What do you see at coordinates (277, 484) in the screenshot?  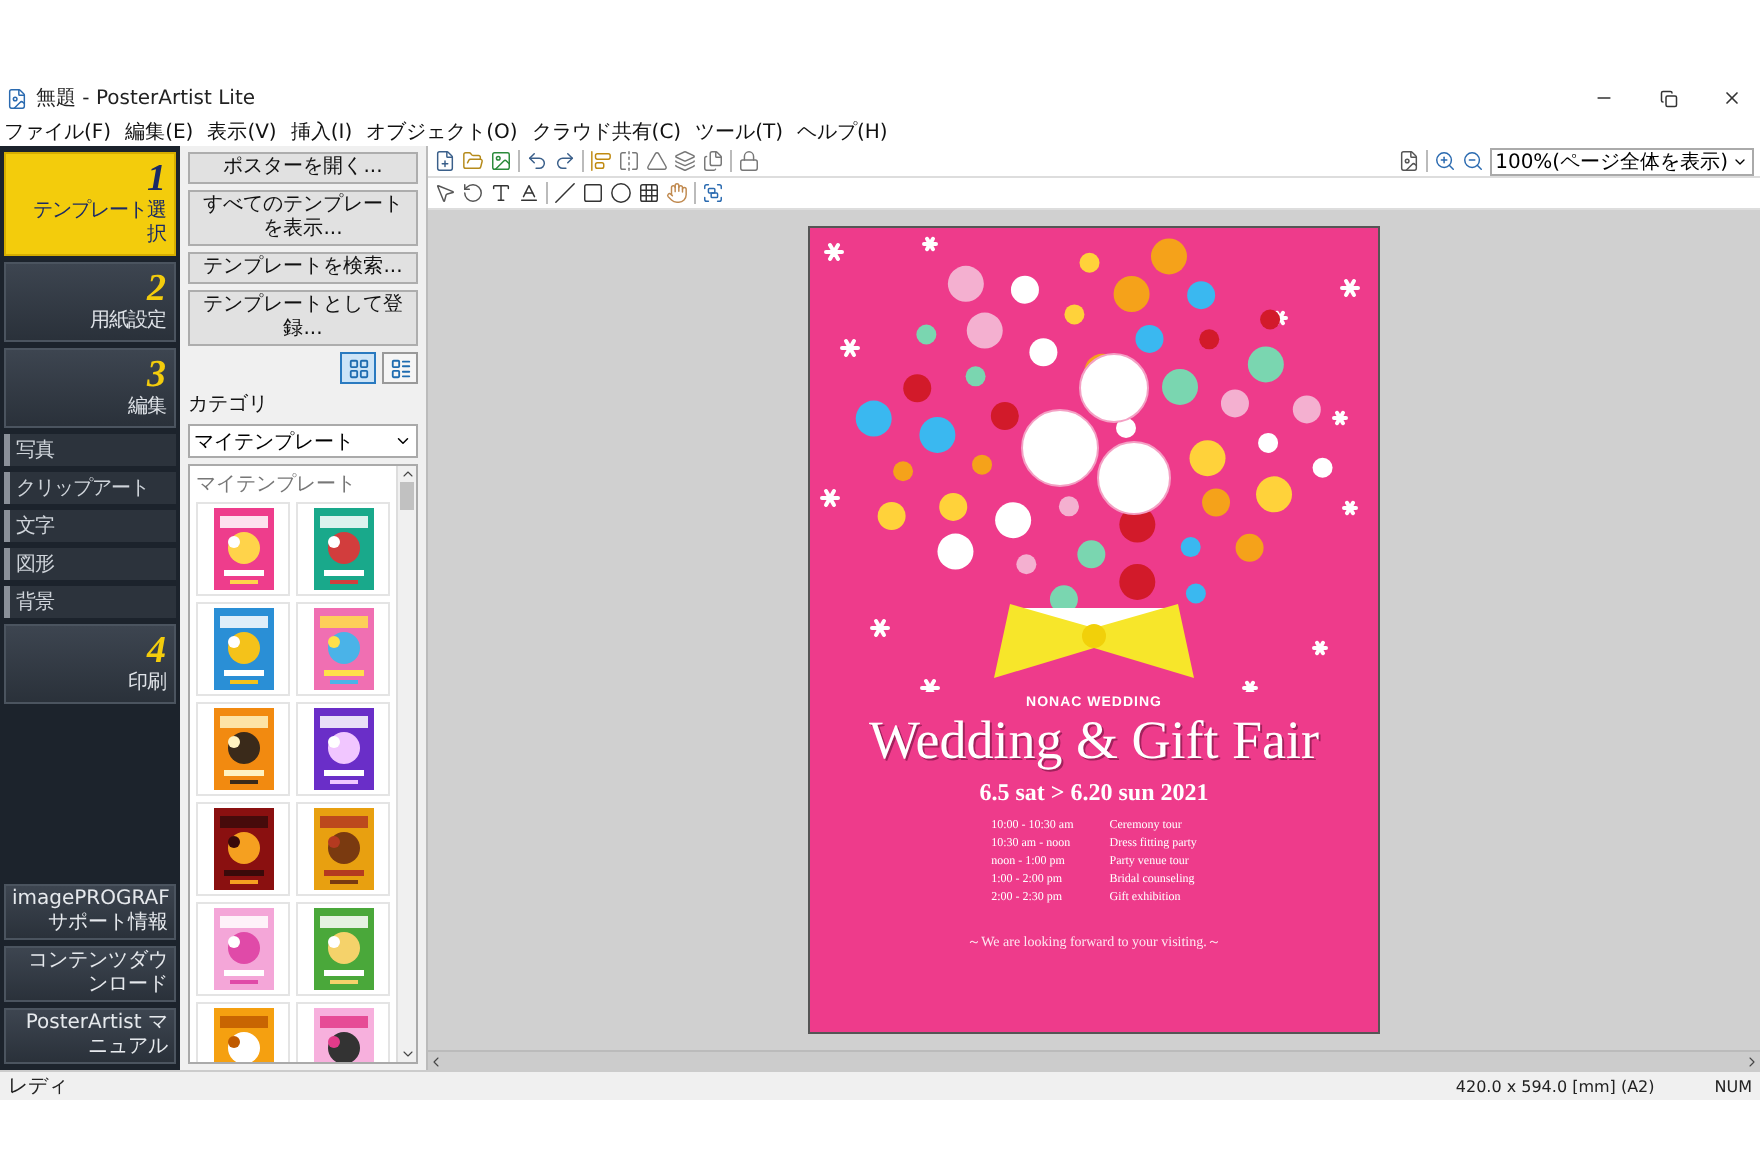 I see `list-header: マイテンプレート` at bounding box center [277, 484].